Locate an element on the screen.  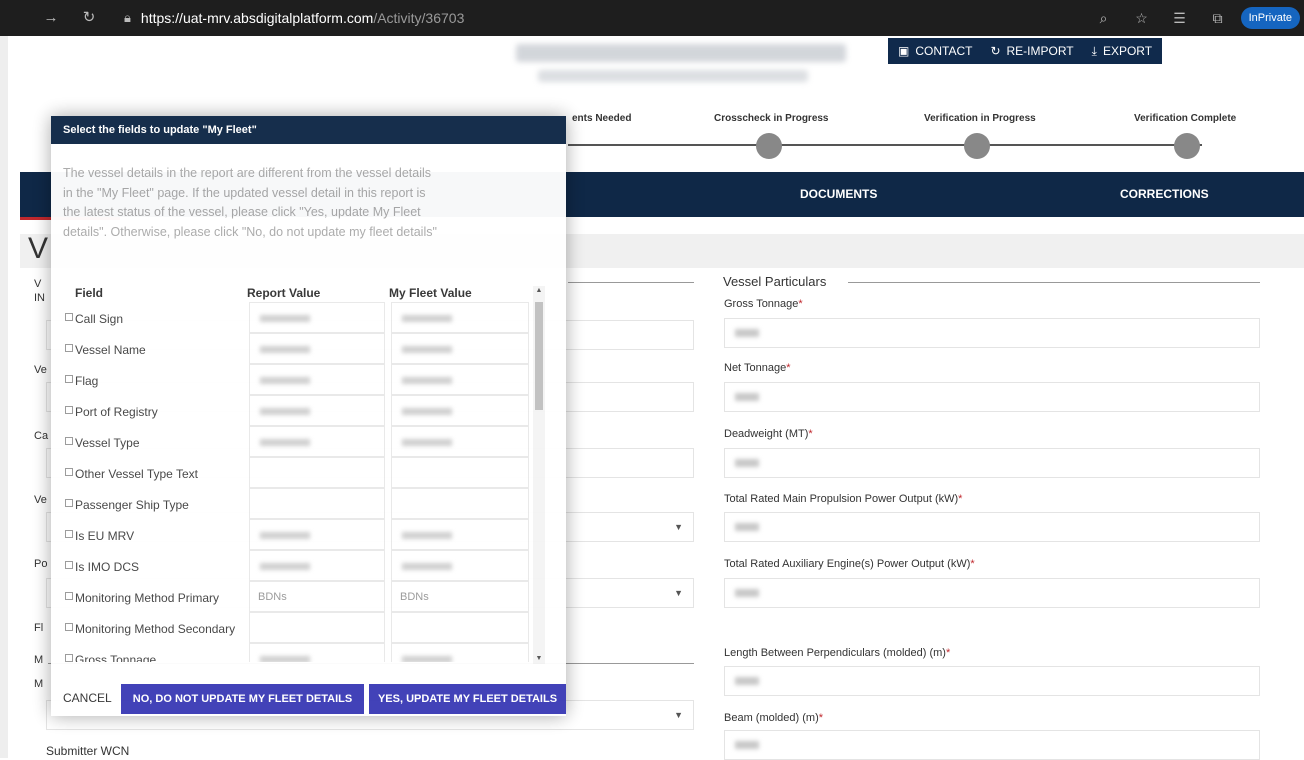
field-row: Vessel Name is located at coordinates (296, 348).